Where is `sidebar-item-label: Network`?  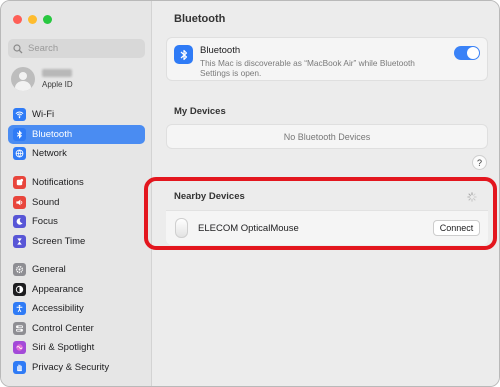
sidebar-item-label: Network is located at coordinates (49, 154).